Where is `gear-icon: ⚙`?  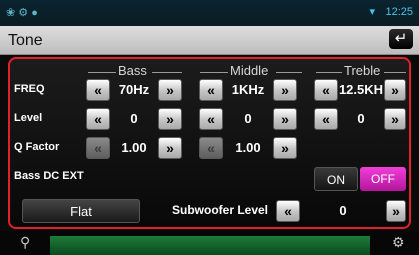 gear-icon: ⚙ is located at coordinates (398, 242).